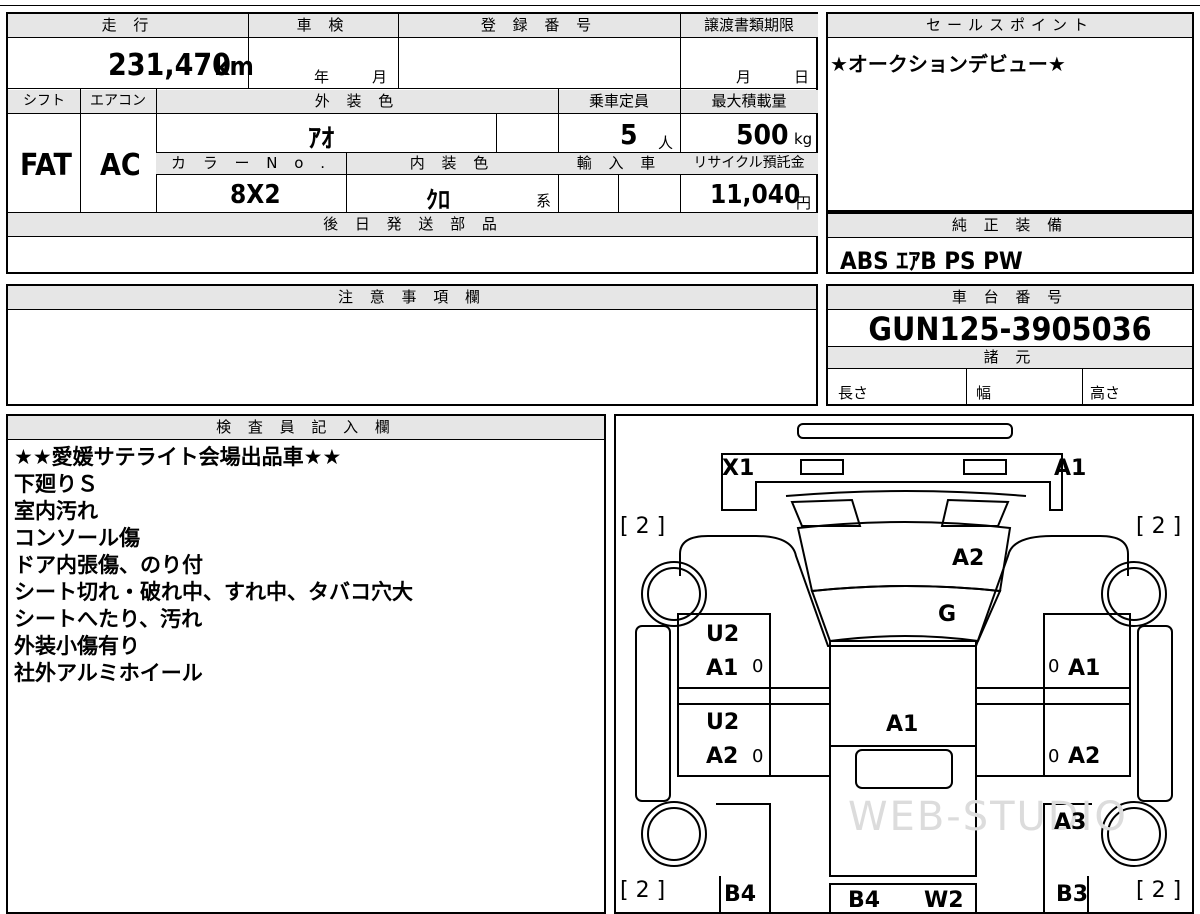  I want to click on mark-zero-rr: 0, so click(1054, 756).